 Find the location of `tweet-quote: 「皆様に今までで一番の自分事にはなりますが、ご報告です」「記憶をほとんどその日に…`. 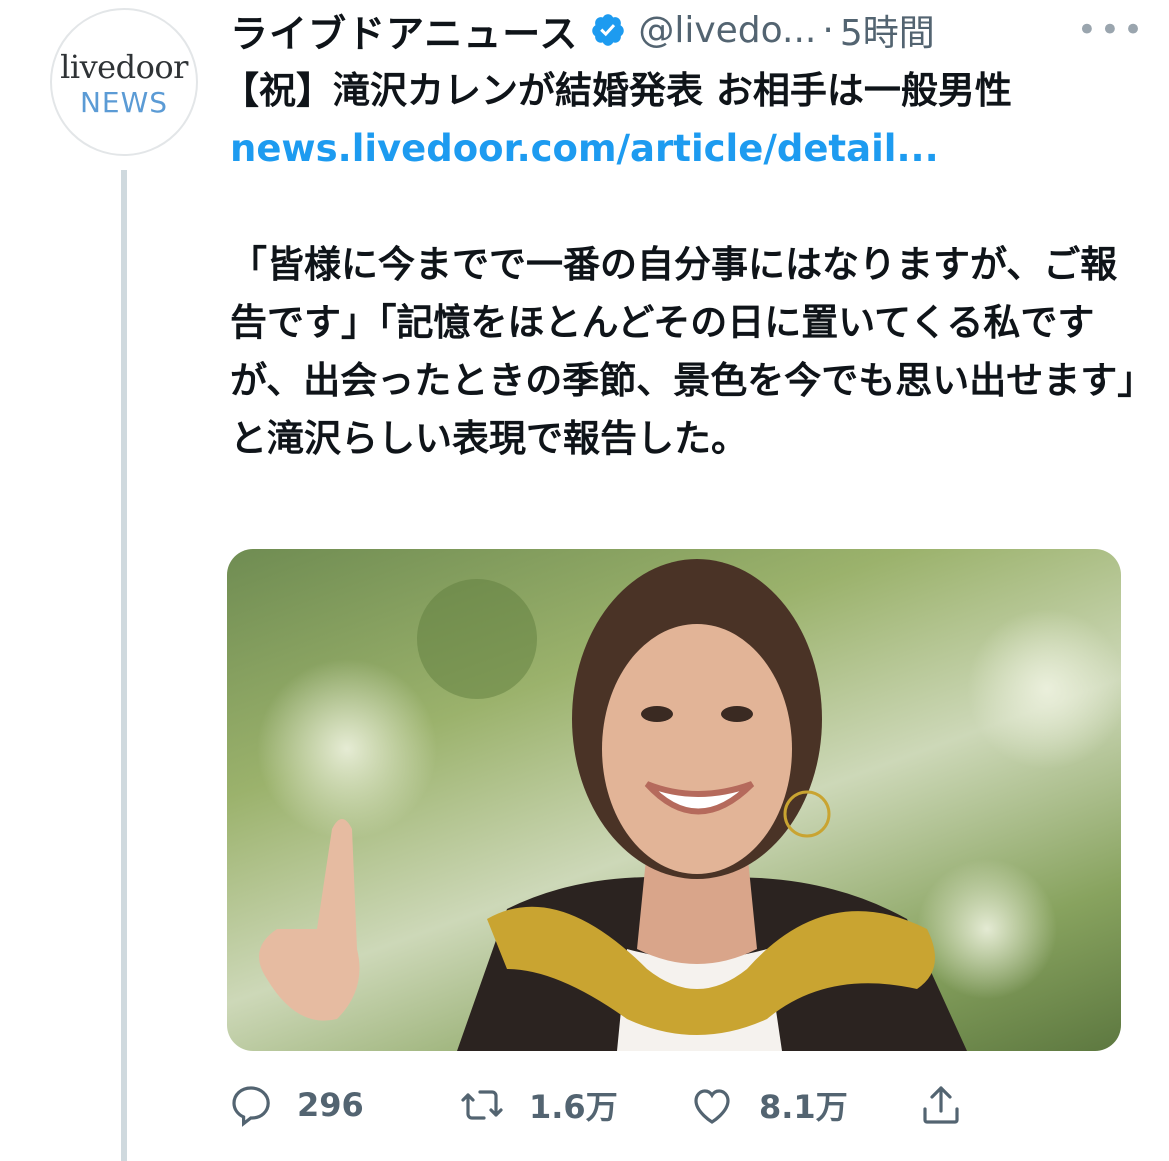

tweet-quote: 「皆様に今までで一番の自分事にはなりますが、ご報告です」「記憶をほとんどその日に… is located at coordinates (683, 351).